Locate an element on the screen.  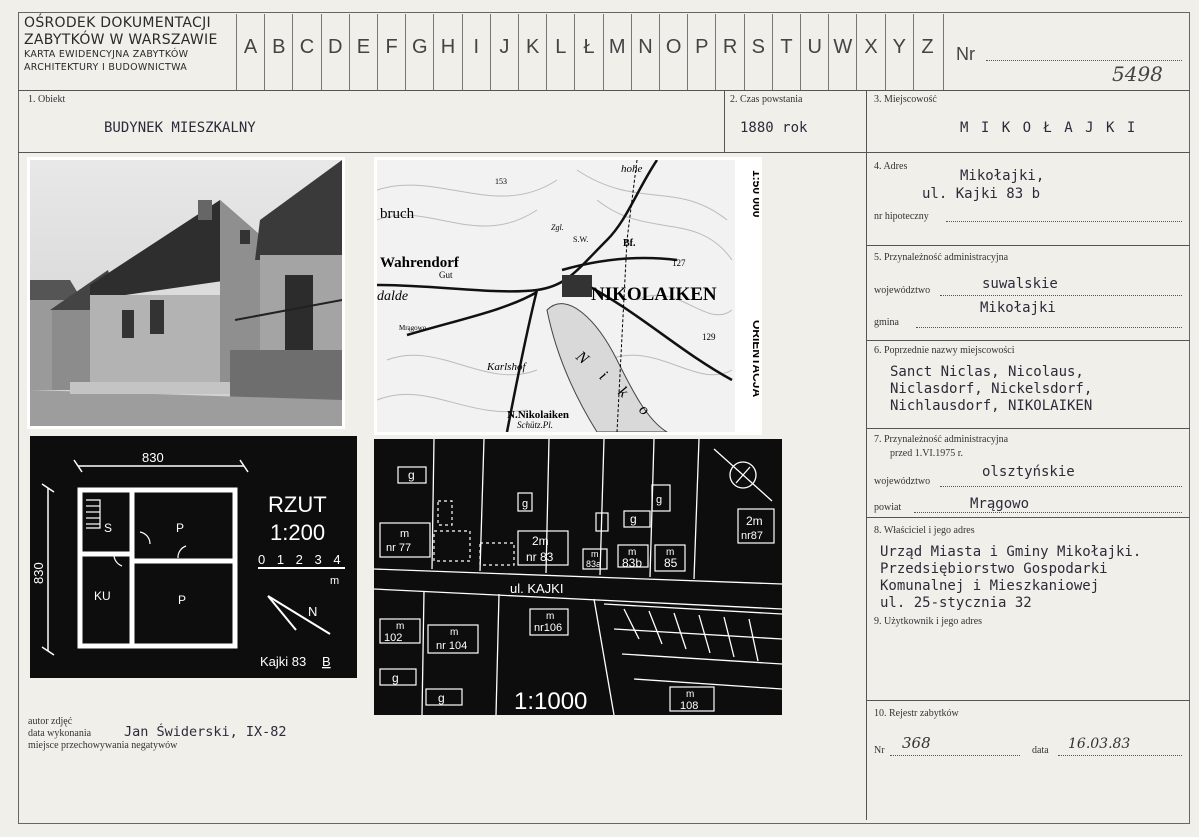
map-scale: 1:50 000 is located at coordinates (754, 194).